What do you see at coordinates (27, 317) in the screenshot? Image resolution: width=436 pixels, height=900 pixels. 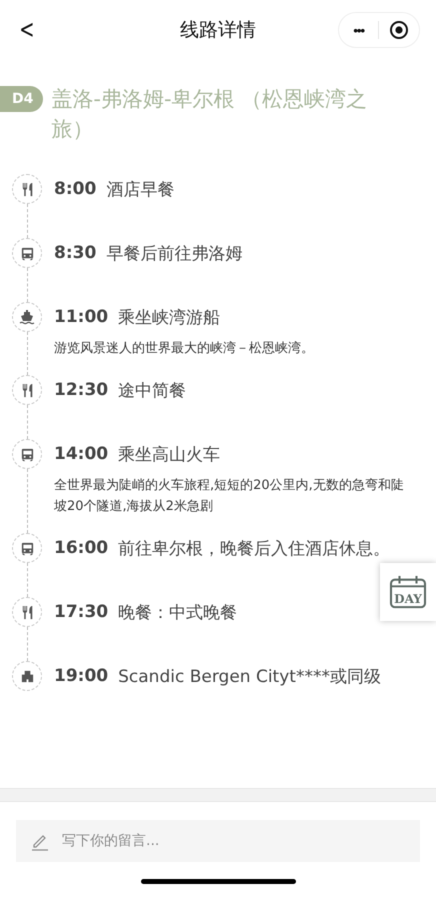 I see `boat-icon` at bounding box center [27, 317].